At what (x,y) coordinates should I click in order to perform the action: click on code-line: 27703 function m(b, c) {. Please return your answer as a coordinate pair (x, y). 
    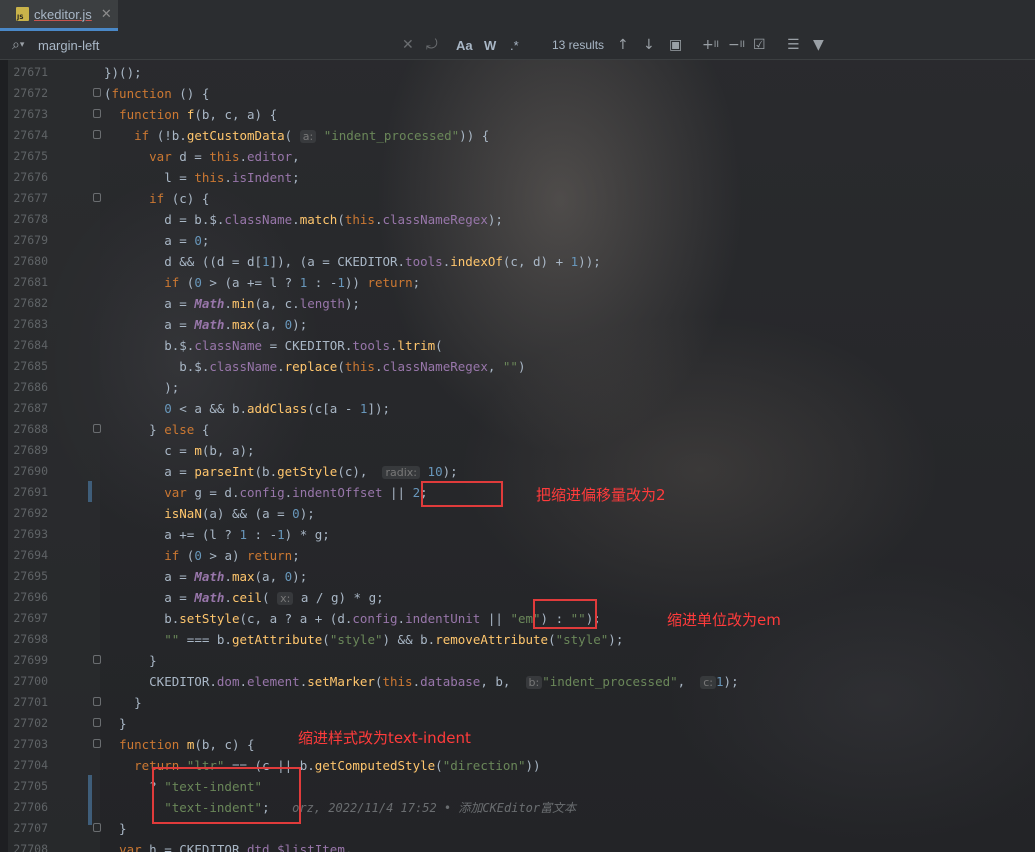
    Looking at the image, I should click on (517, 744).